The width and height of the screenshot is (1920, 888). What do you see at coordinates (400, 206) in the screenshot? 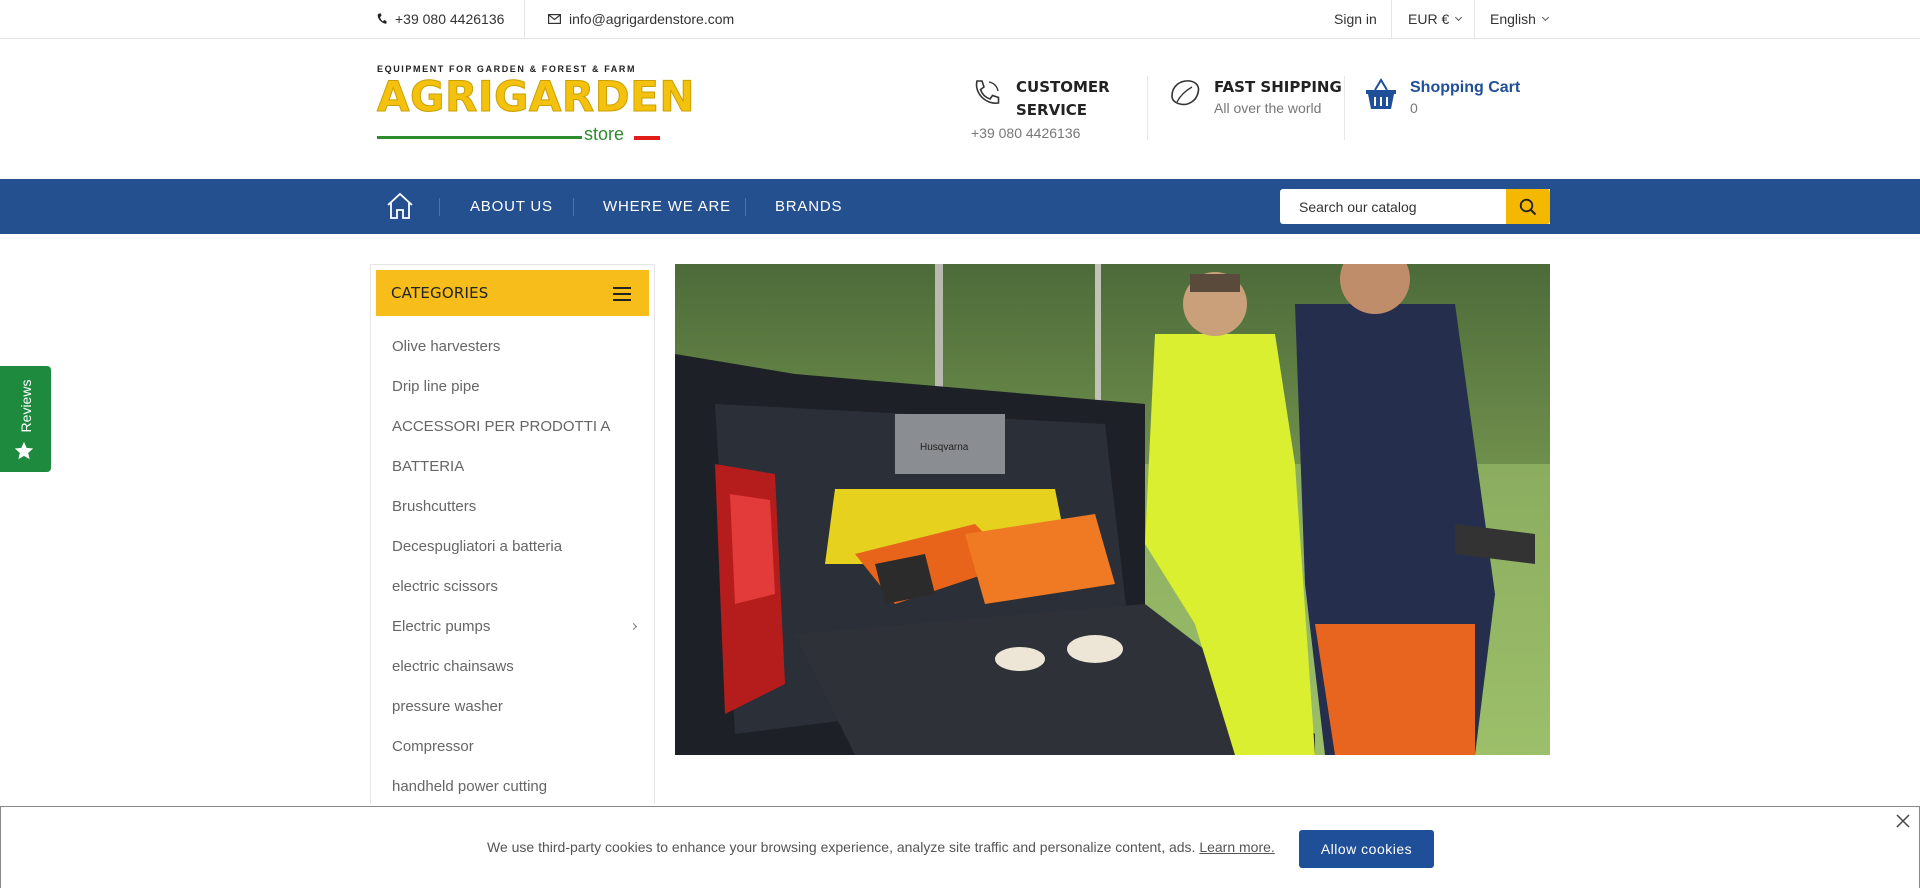
I see `home-icon` at bounding box center [400, 206].